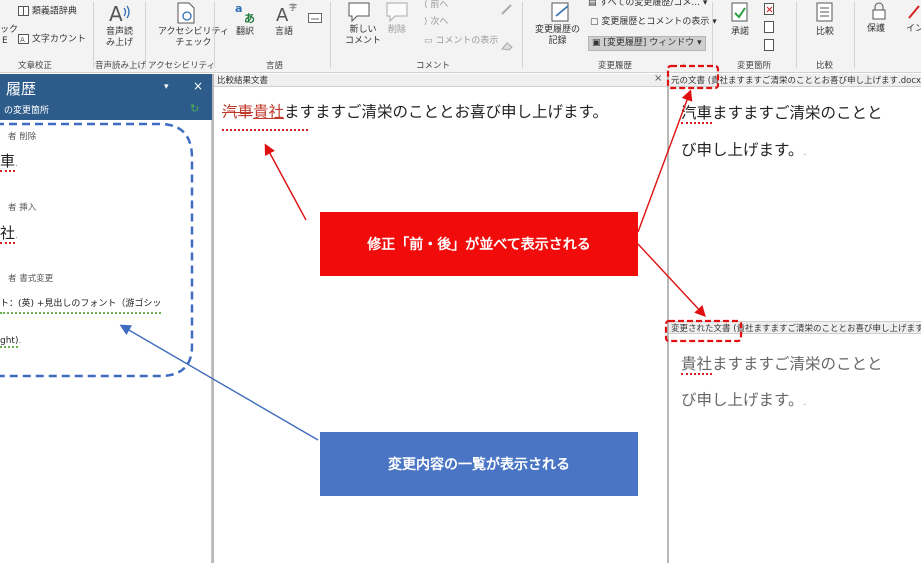 The width and height of the screenshot is (921, 563). I want to click on revision-type-delete: 者 削除, so click(22, 137).